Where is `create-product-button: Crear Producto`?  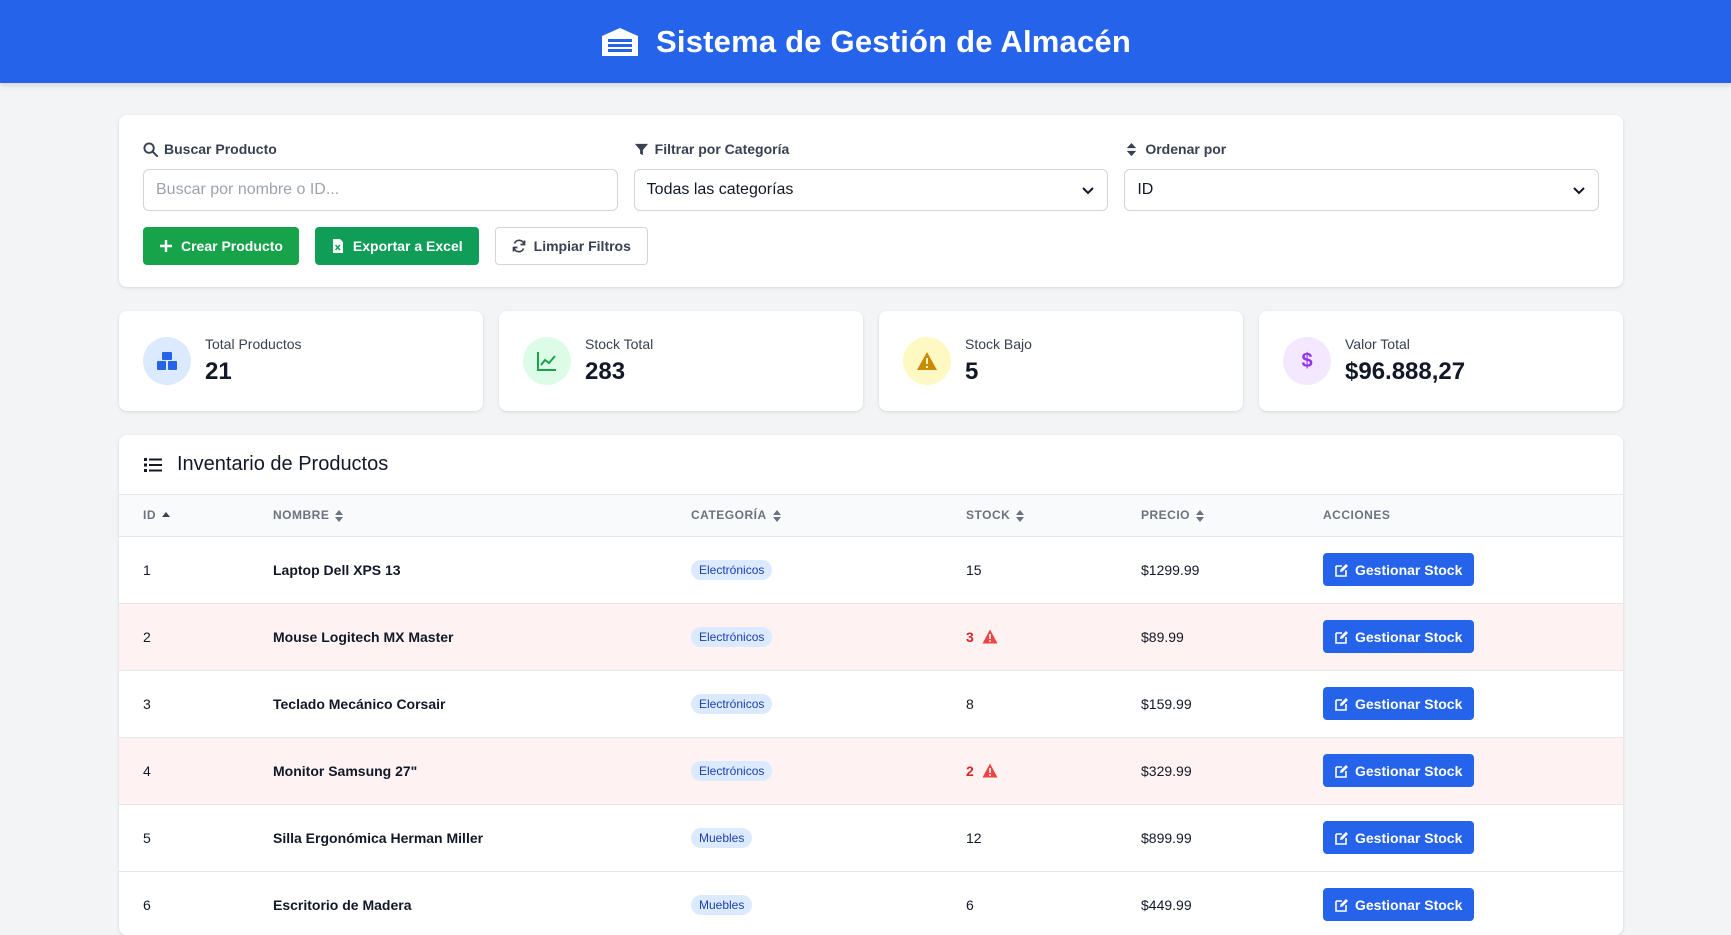
create-product-button: Crear Producto is located at coordinates (221, 246).